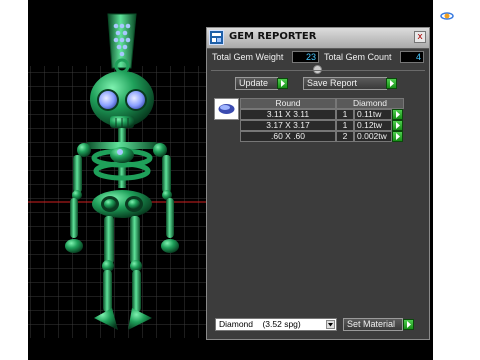 The image size is (480, 360). Describe the element at coordinates (373, 114) in the screenshot. I see `row-weight: 0.11tw` at that location.